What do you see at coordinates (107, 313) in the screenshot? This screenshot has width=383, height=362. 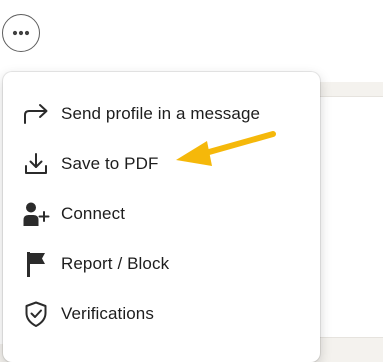 I see `menu-item-label: Verifications` at bounding box center [107, 313].